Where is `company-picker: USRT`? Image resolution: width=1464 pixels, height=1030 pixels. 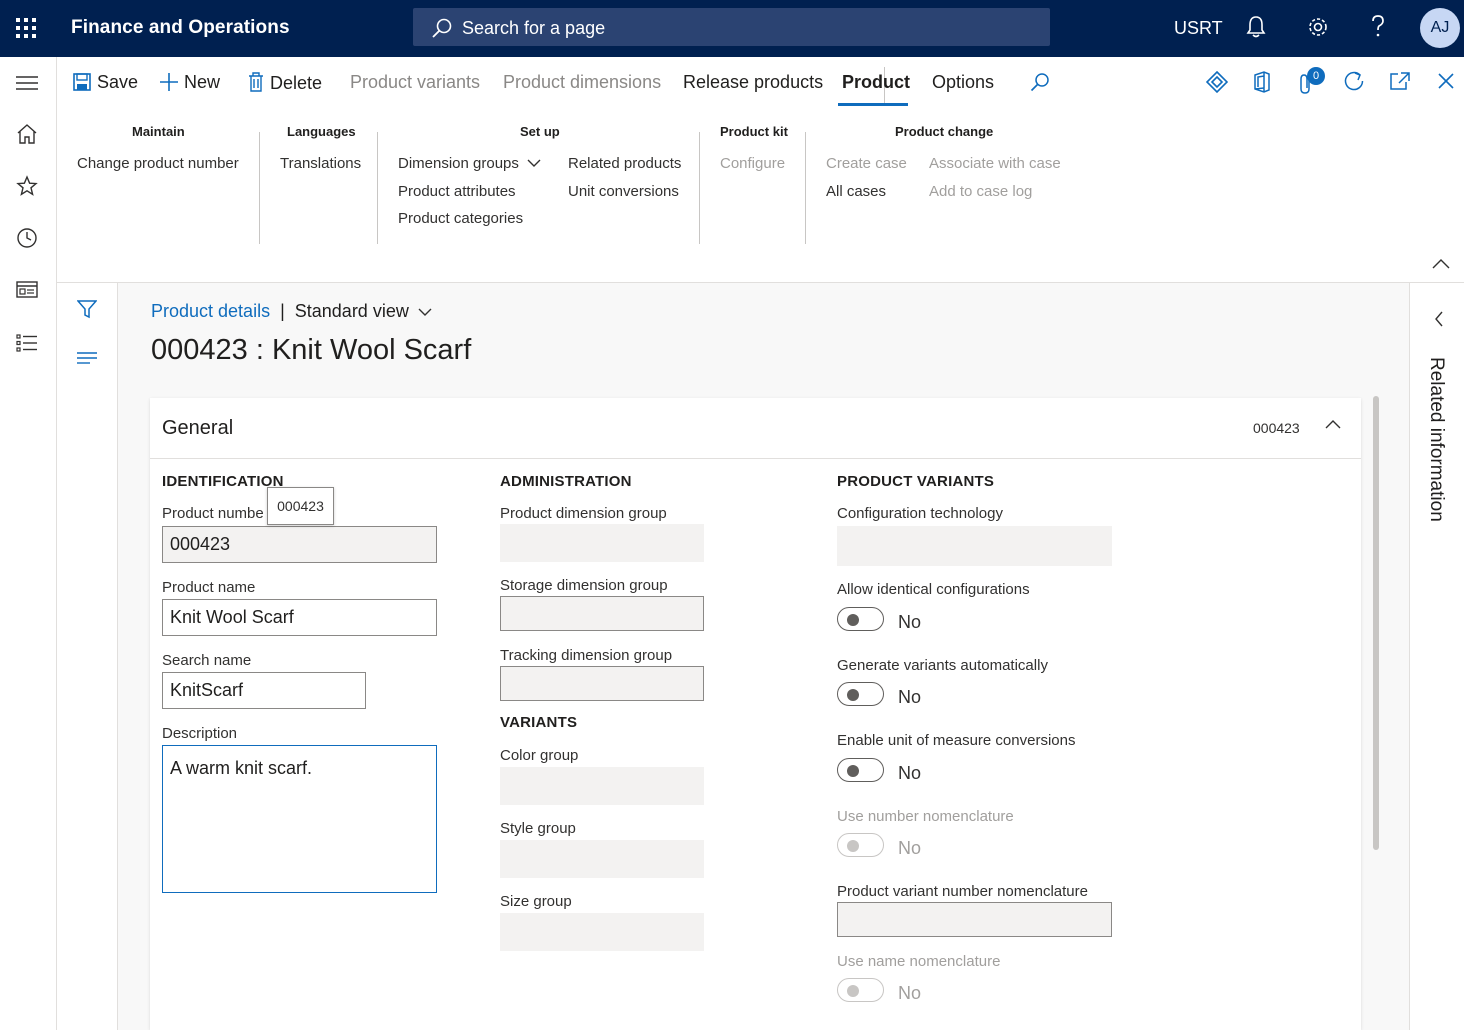 company-picker: USRT is located at coordinates (1198, 28).